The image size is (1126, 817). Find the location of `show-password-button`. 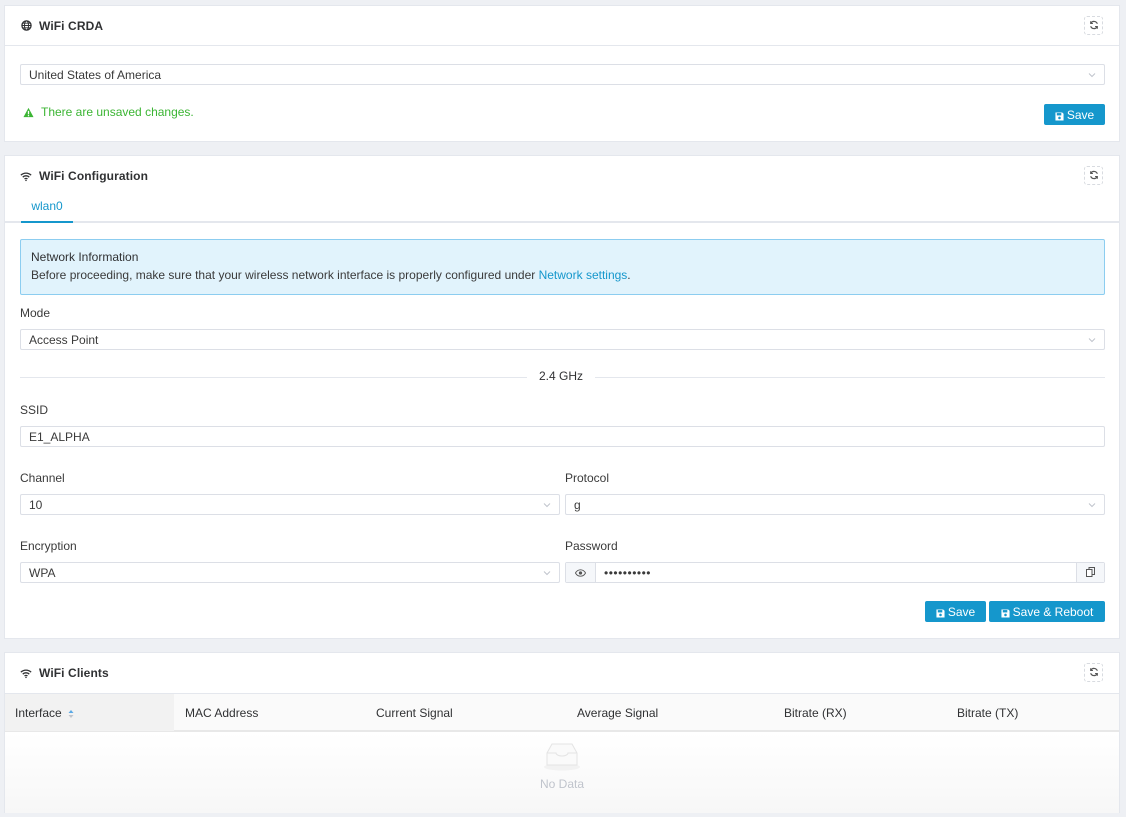

show-password-button is located at coordinates (581, 572).